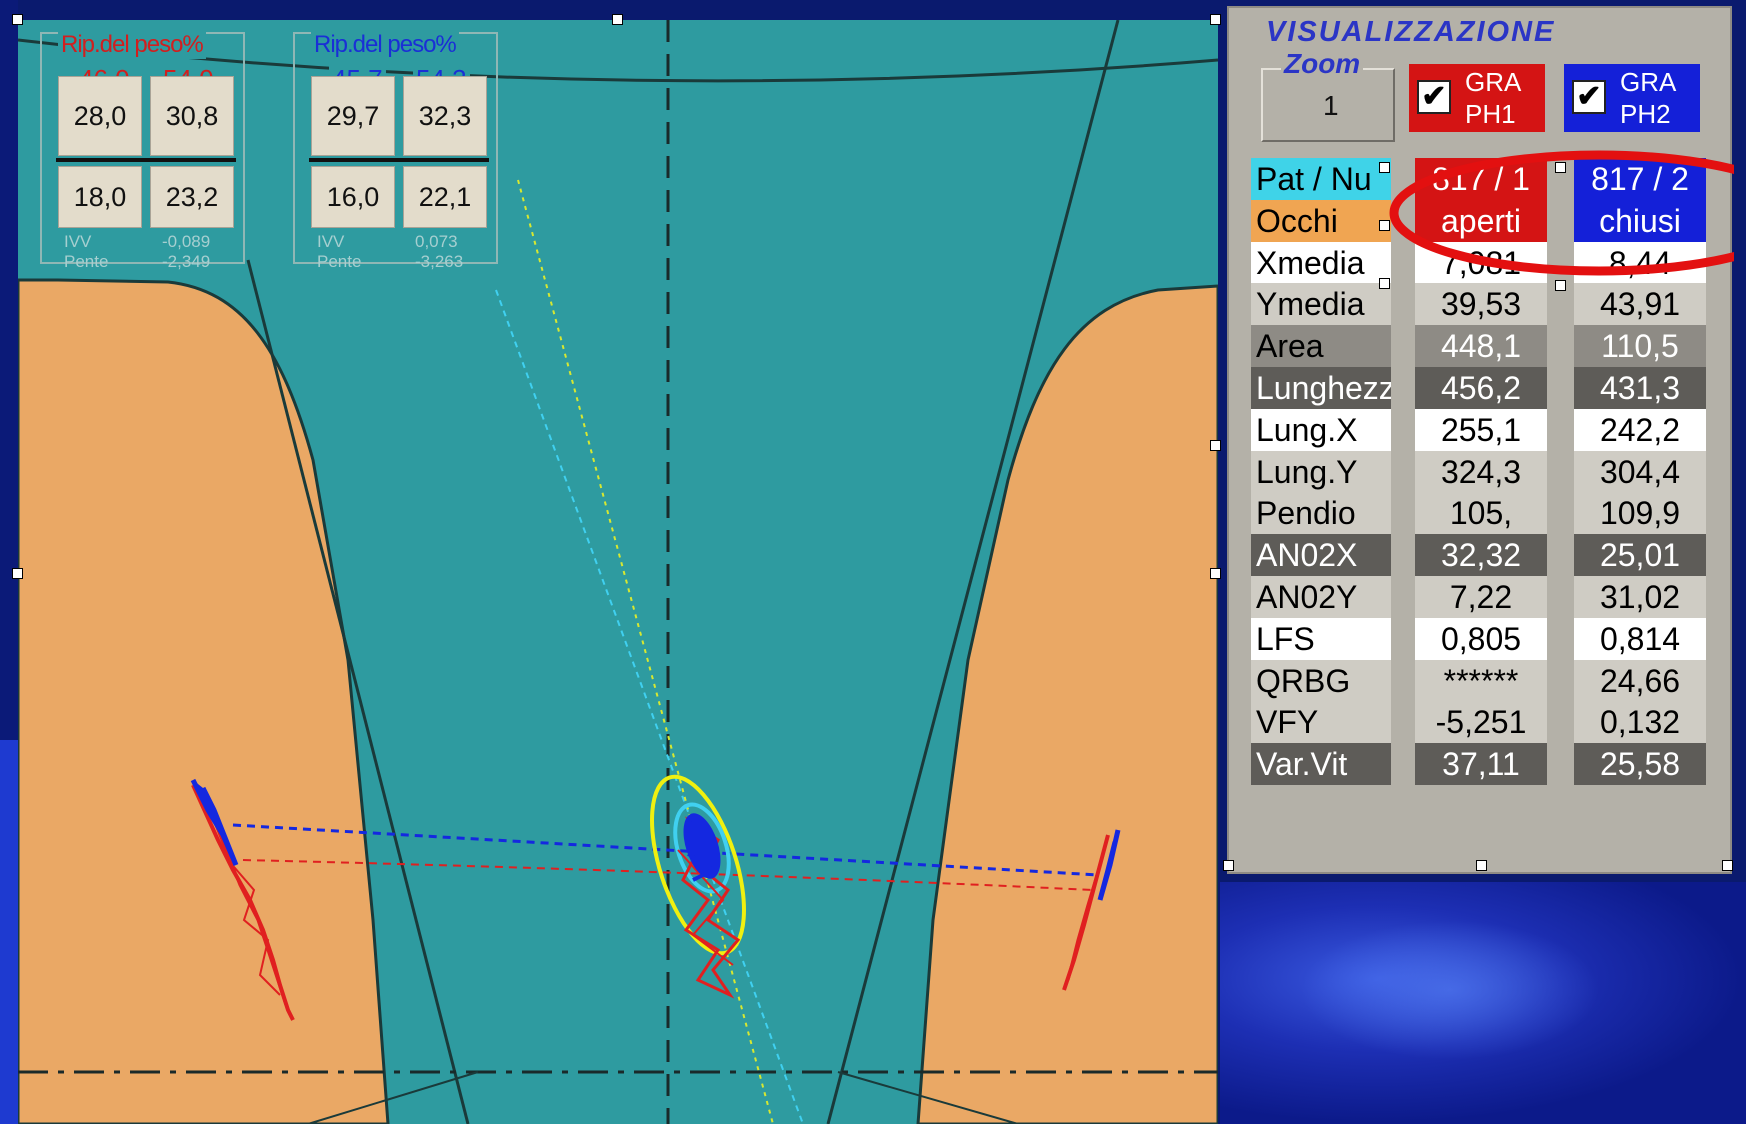 This screenshot has height=1124, width=1746. I want to click on row-value-ph2: 43,91, so click(1640, 304).